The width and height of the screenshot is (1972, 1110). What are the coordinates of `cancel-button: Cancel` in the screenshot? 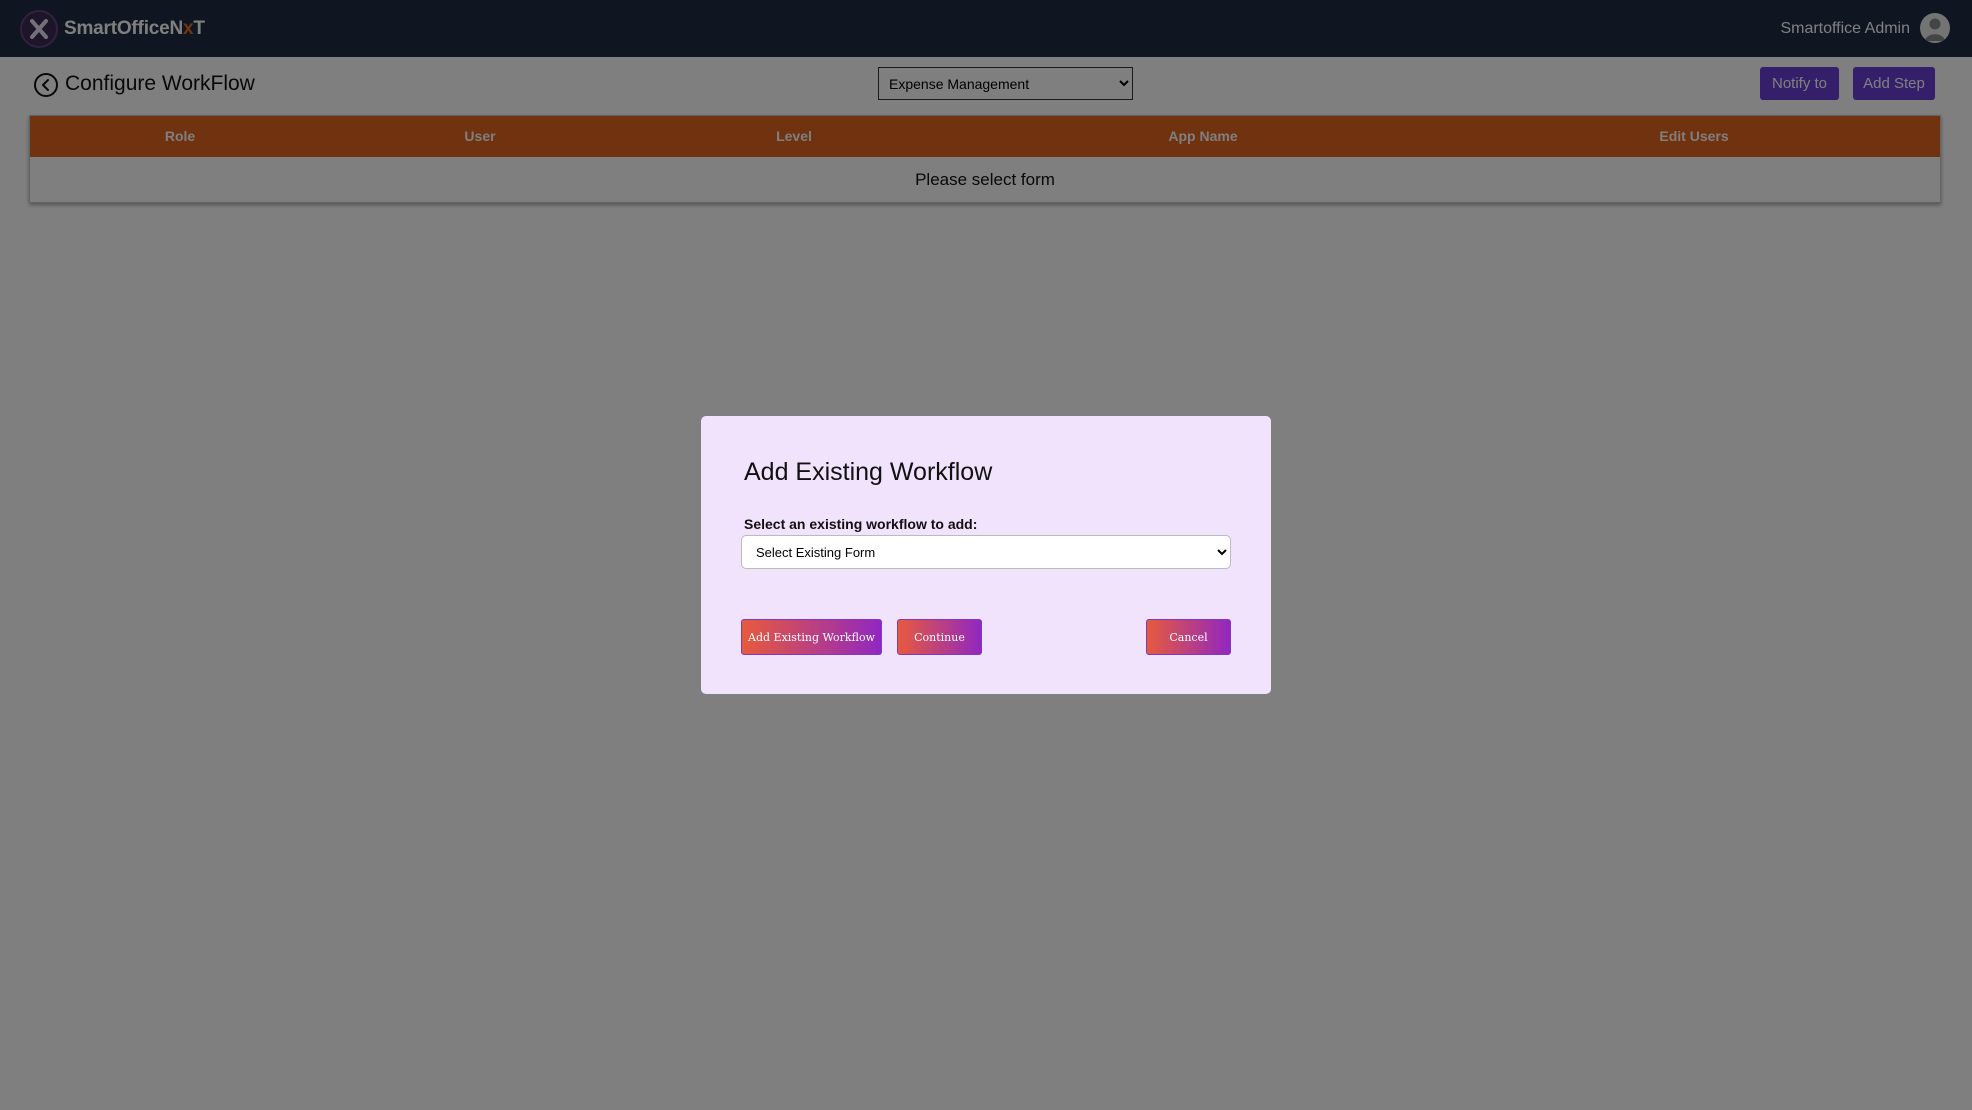 It's located at (1188, 637).